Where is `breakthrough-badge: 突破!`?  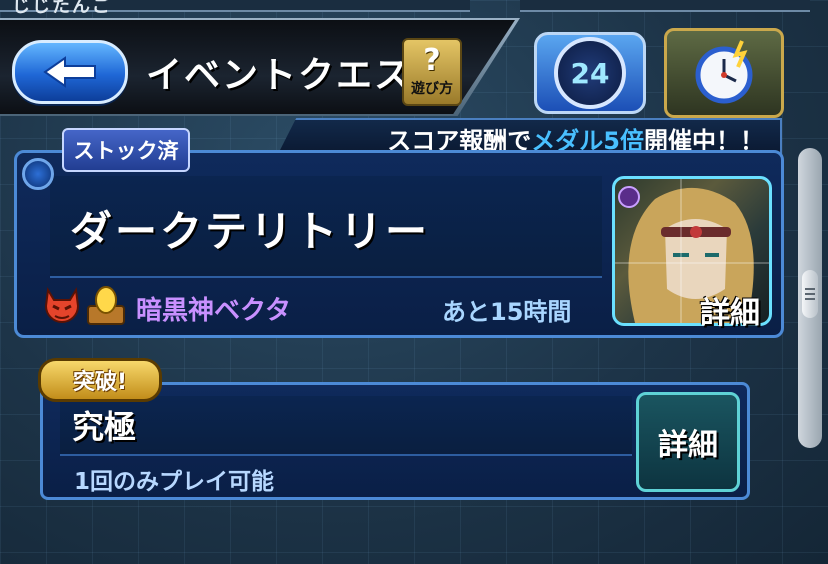
breakthrough-badge: 突破! is located at coordinates (100, 380).